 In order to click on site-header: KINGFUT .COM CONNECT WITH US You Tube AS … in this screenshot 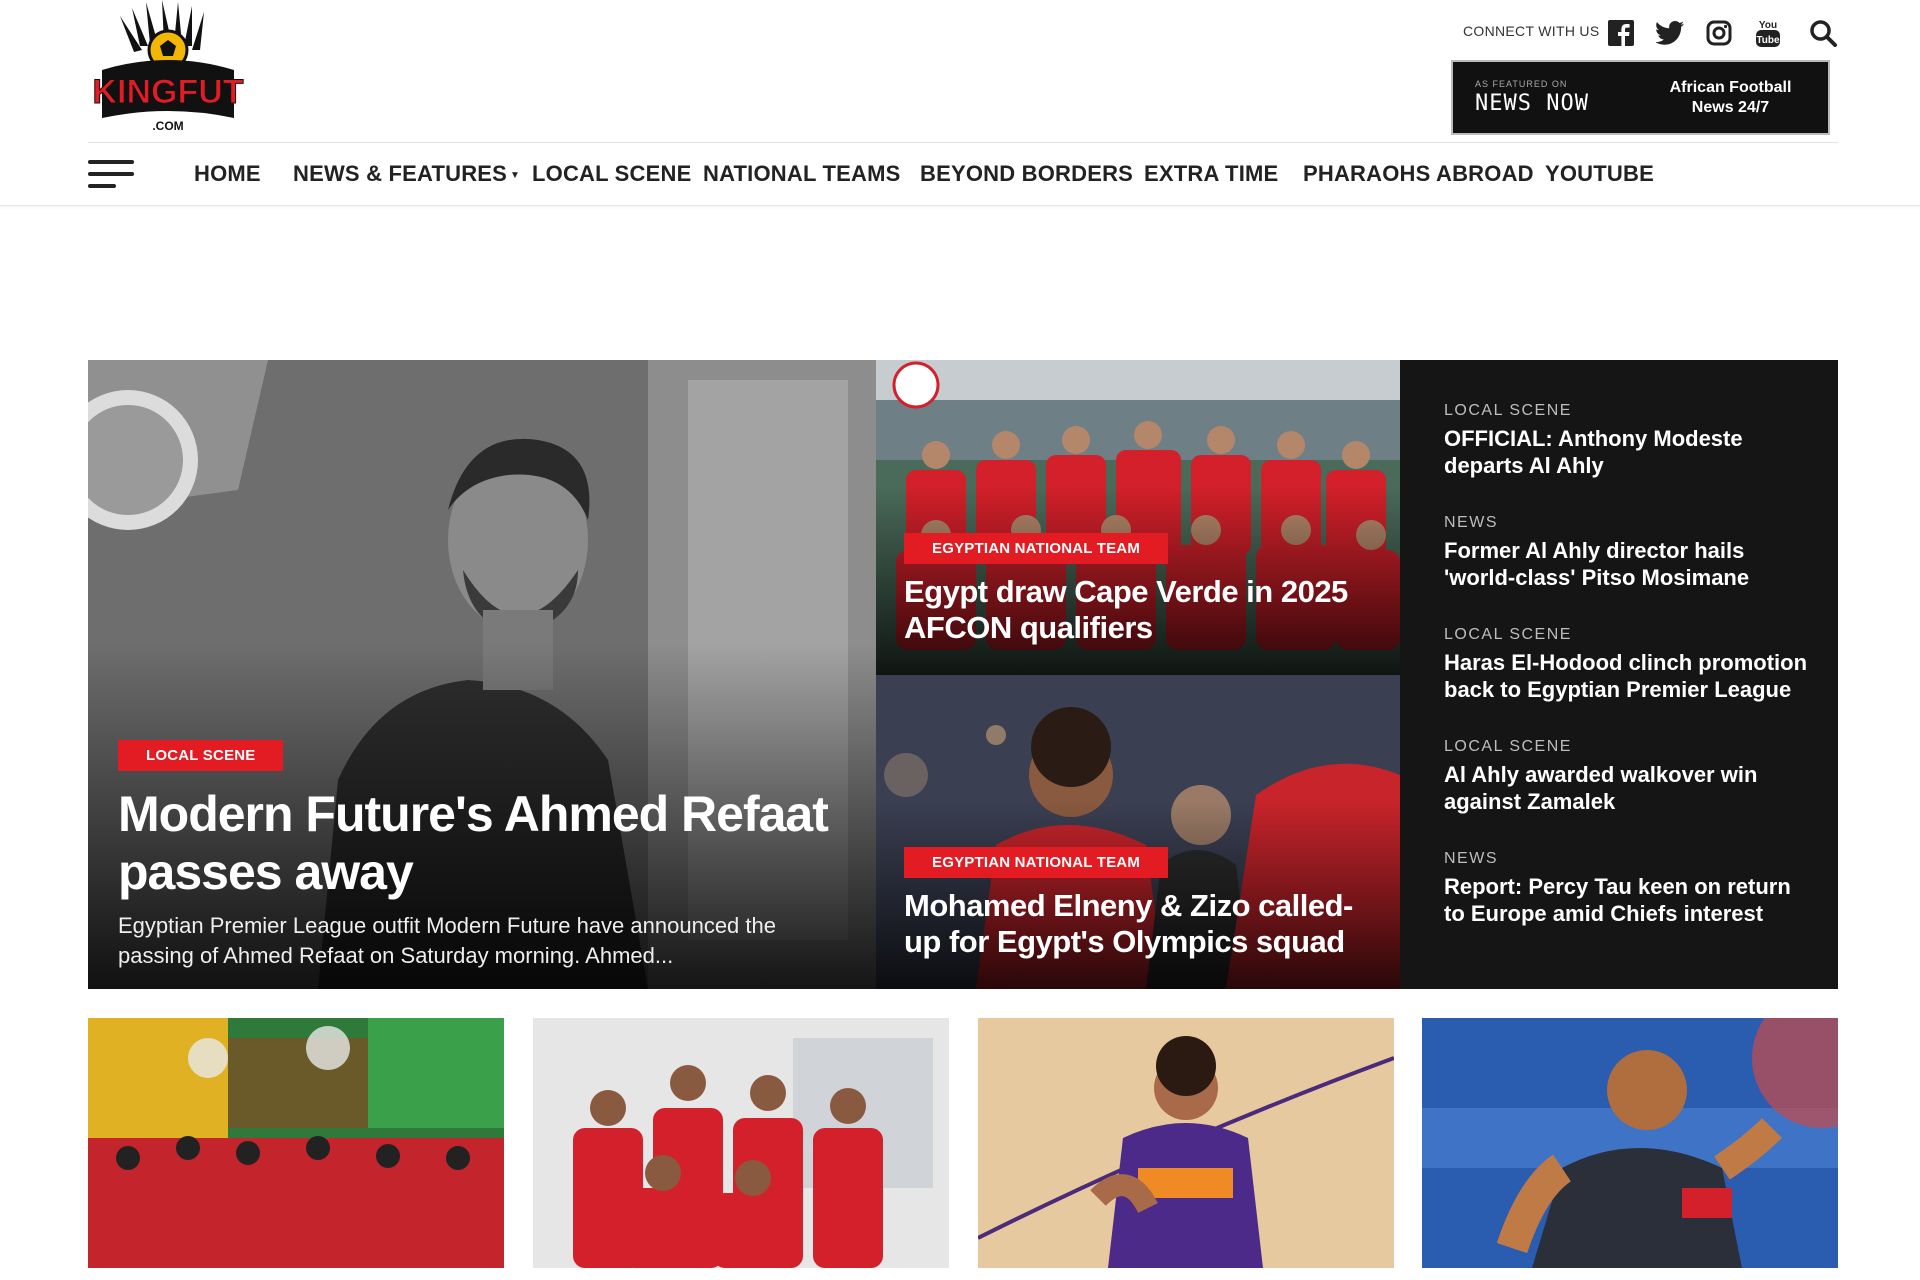, I will do `click(960, 72)`.